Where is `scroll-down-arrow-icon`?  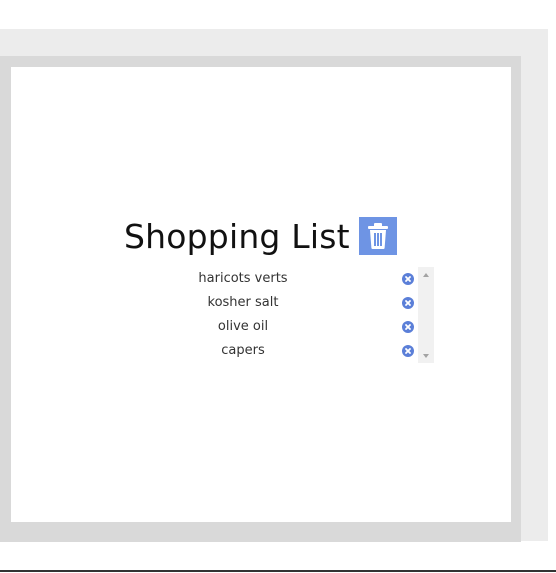 scroll-down-arrow-icon is located at coordinates (426, 355).